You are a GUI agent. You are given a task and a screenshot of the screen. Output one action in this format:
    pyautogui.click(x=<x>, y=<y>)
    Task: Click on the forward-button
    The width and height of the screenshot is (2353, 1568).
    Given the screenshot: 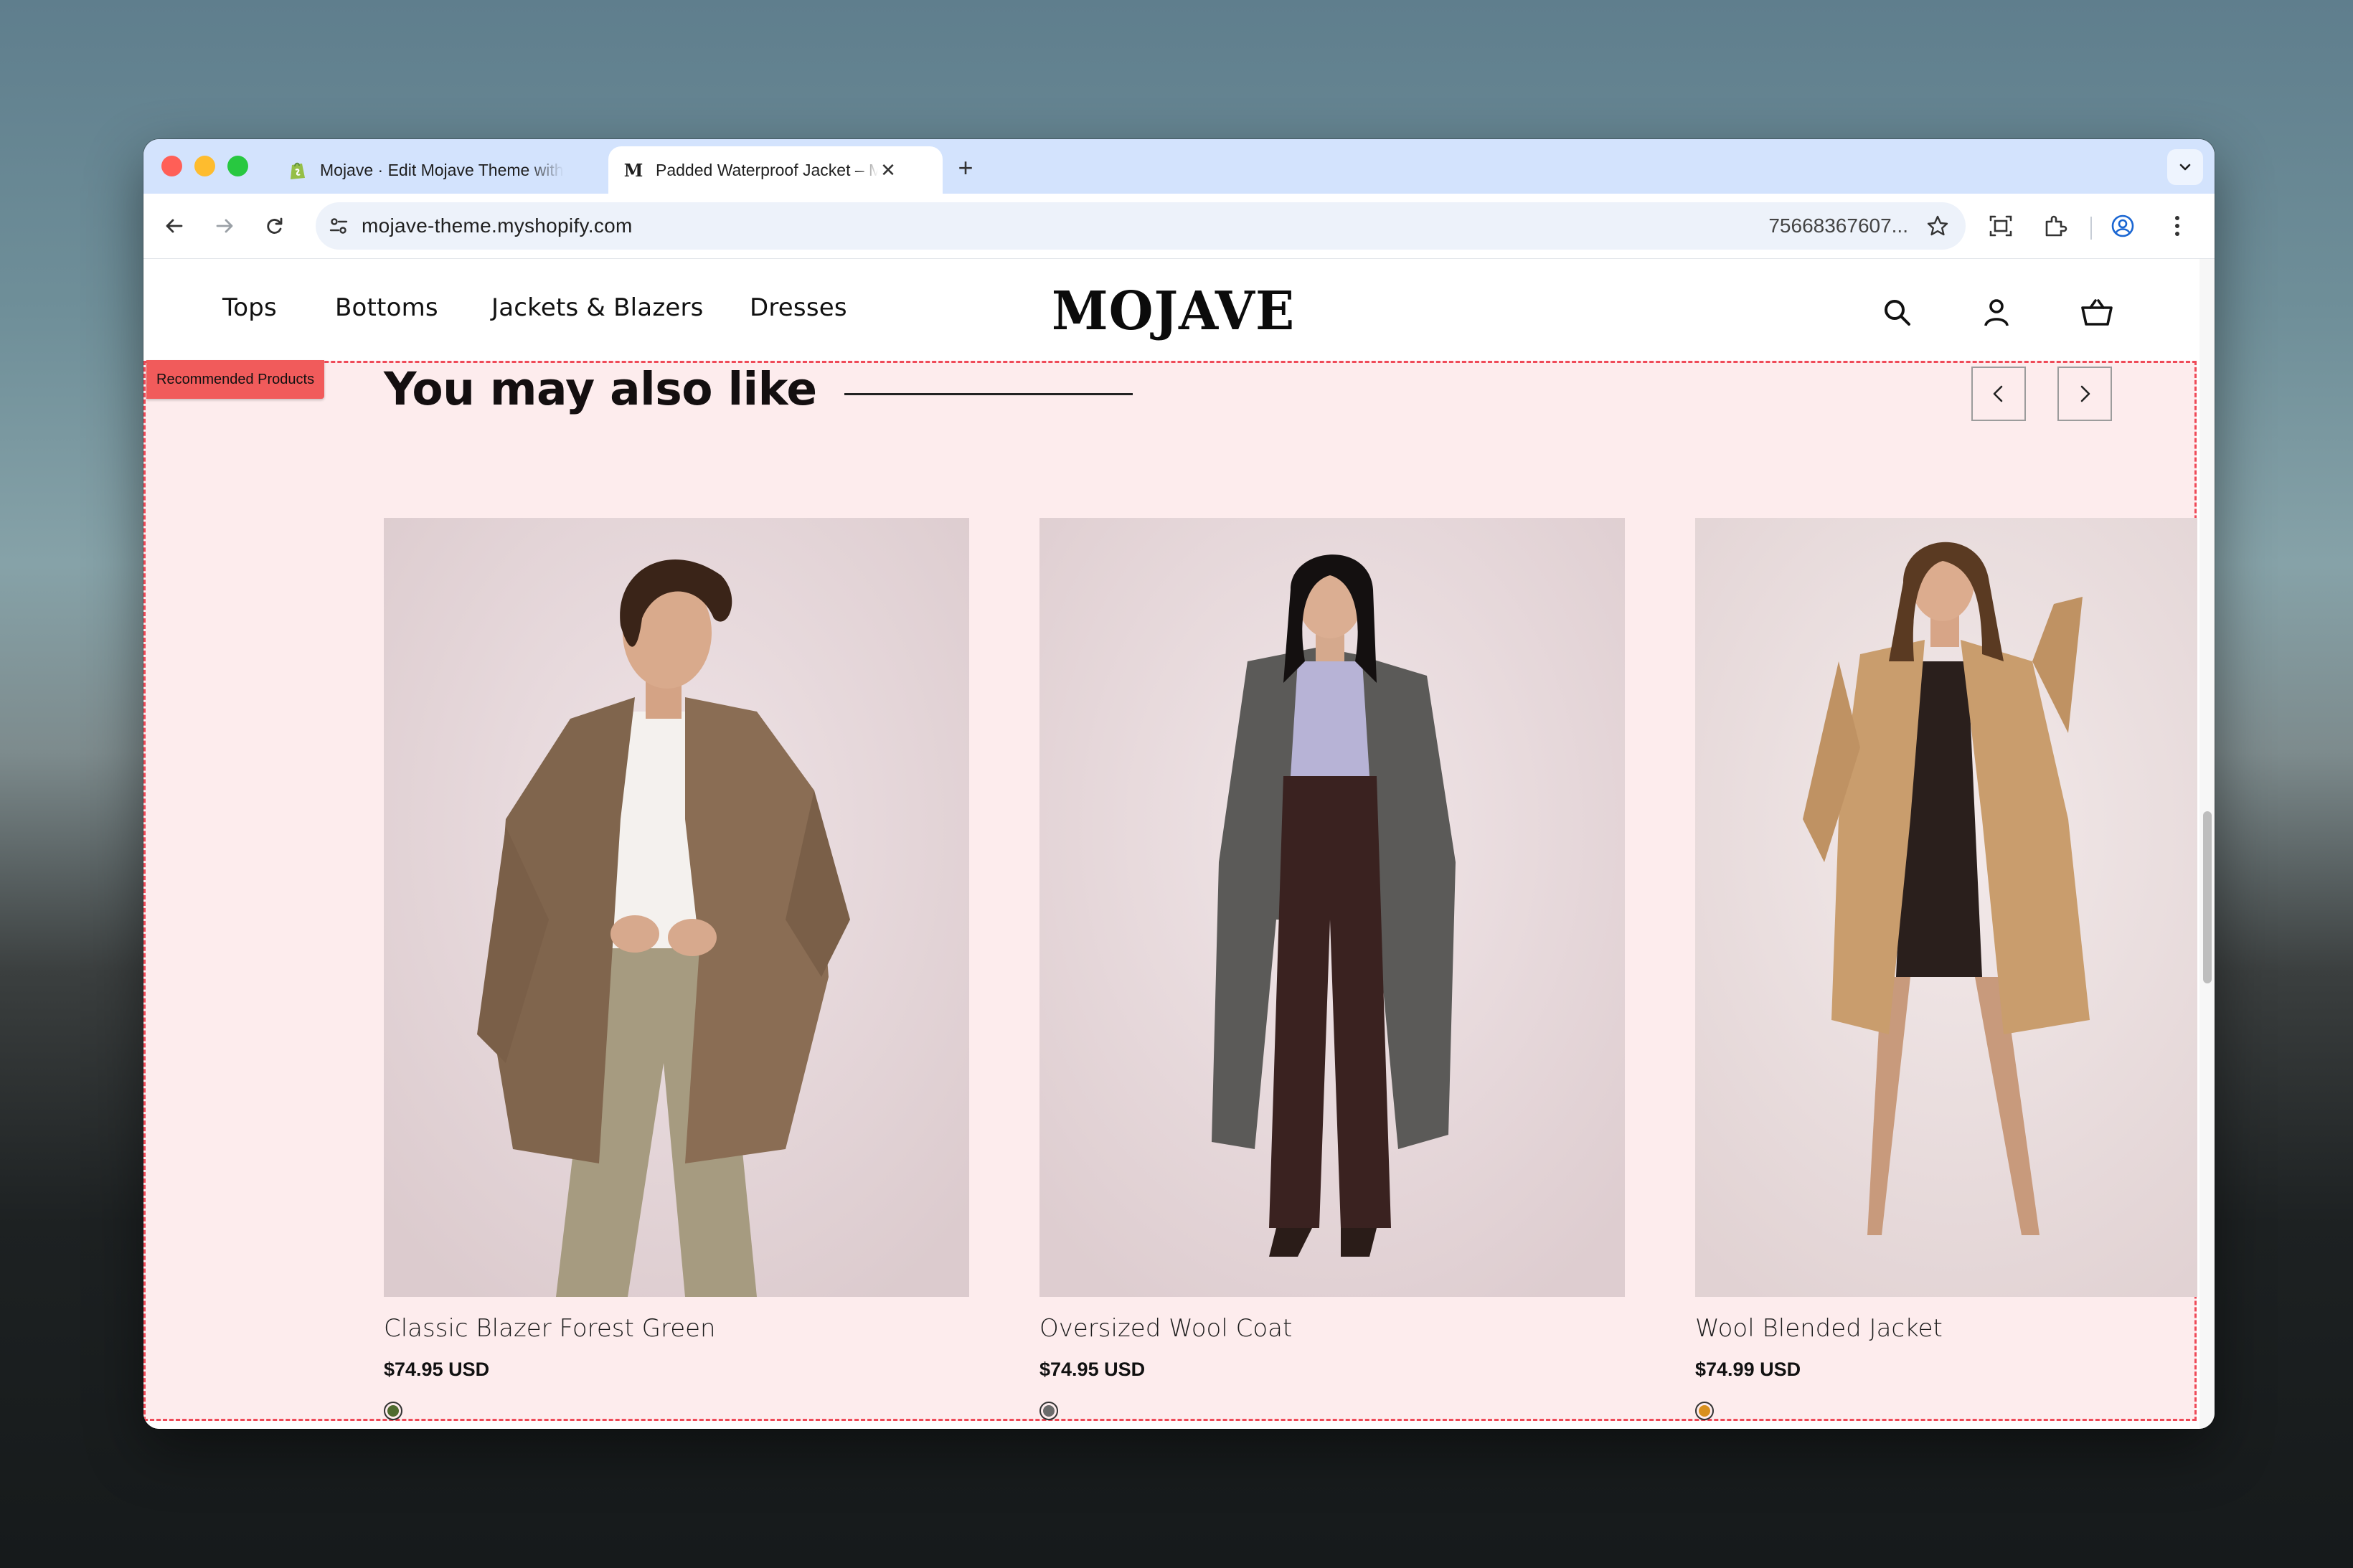 What is the action you would take?
    pyautogui.click(x=224, y=226)
    